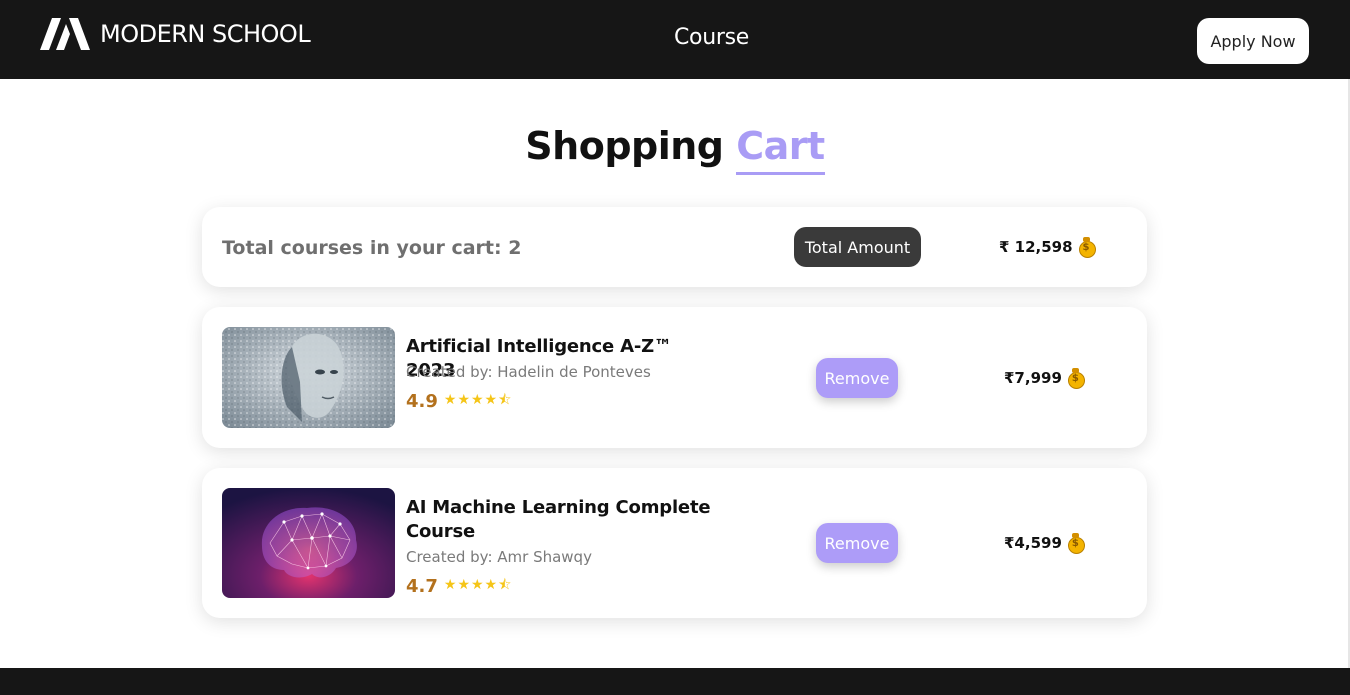 This screenshot has width=1350, height=695. Describe the element at coordinates (372, 248) in the screenshot. I see `cart-count-text: Total courses in your cart: 2` at that location.